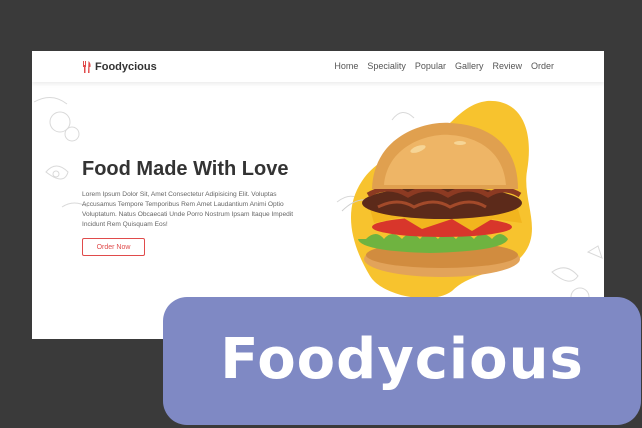  Describe the element at coordinates (542, 66) in the screenshot. I see `nav-order: Order` at that location.